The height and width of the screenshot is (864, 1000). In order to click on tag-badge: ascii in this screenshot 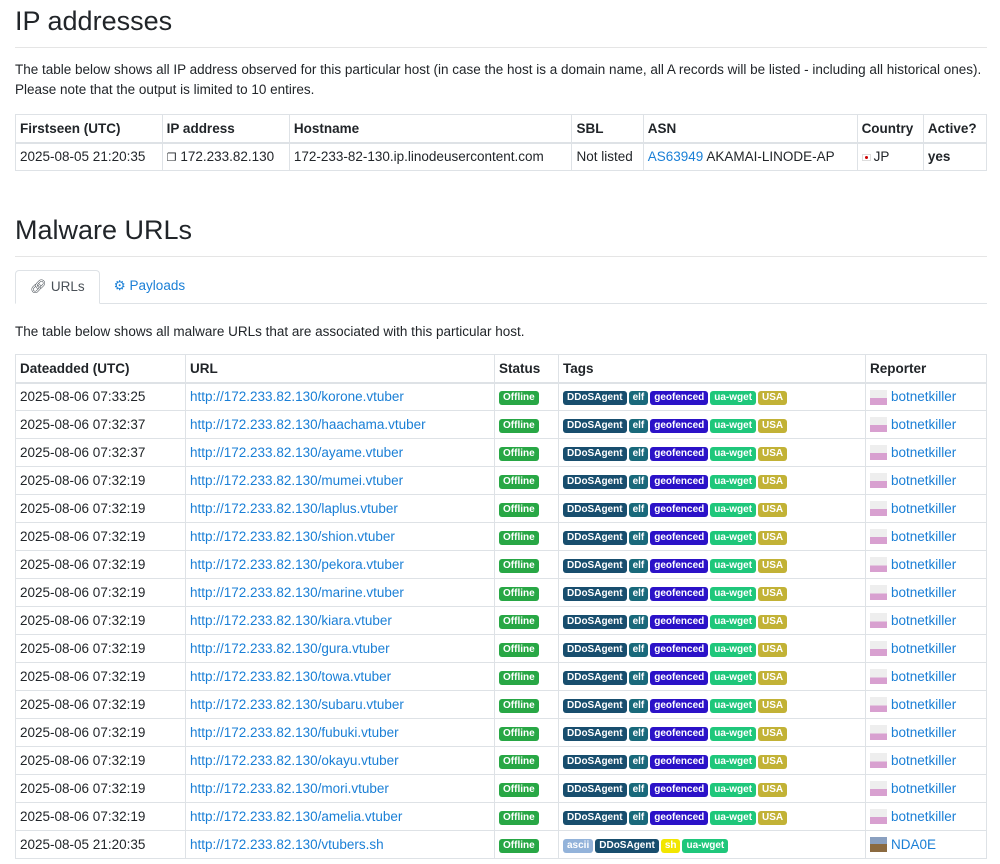, I will do `click(578, 846)`.